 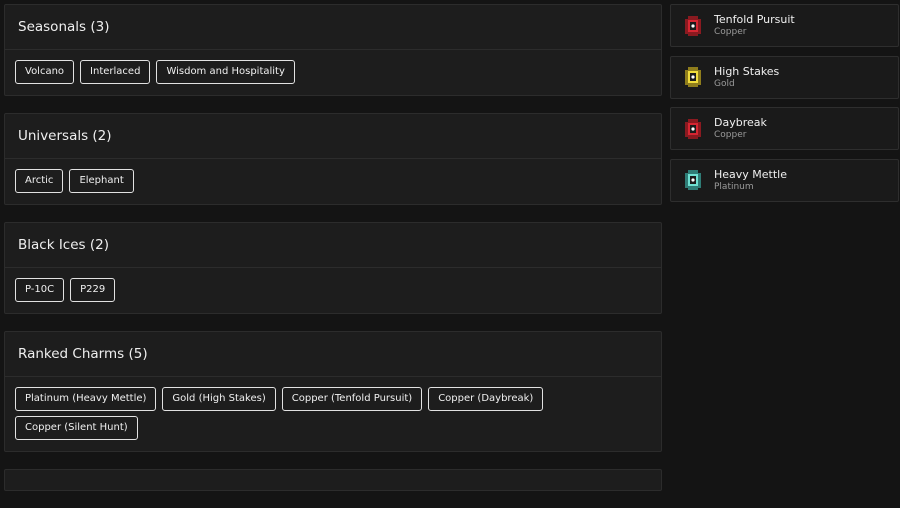 I want to click on section-black-ices: Black Ices (2) P-10C P229, so click(x=333, y=268).